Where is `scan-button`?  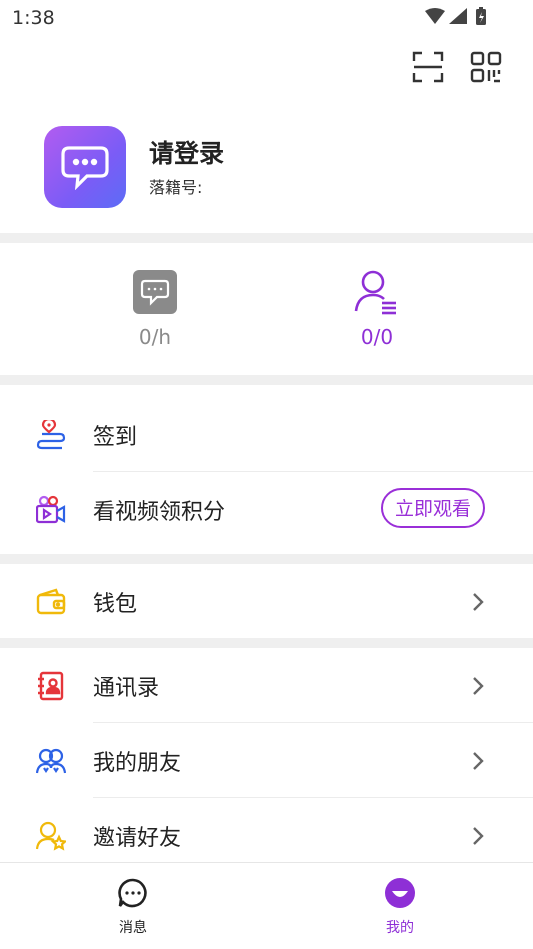
scan-button is located at coordinates (428, 67).